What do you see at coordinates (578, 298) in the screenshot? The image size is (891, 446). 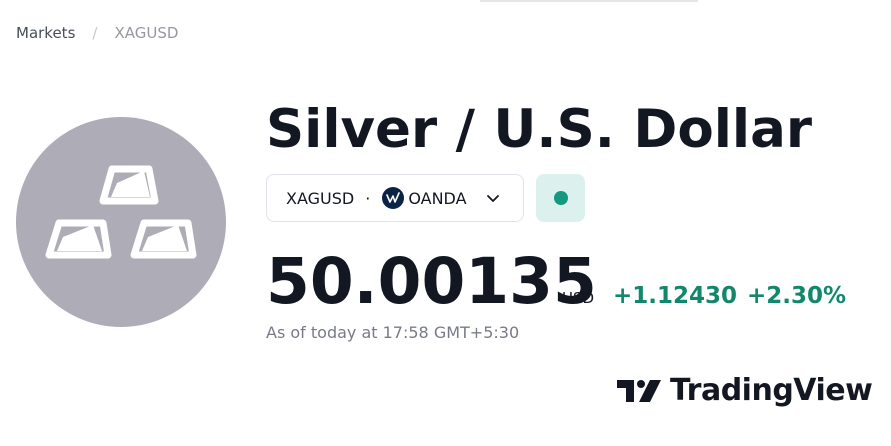 I see `currency-label: USD` at bounding box center [578, 298].